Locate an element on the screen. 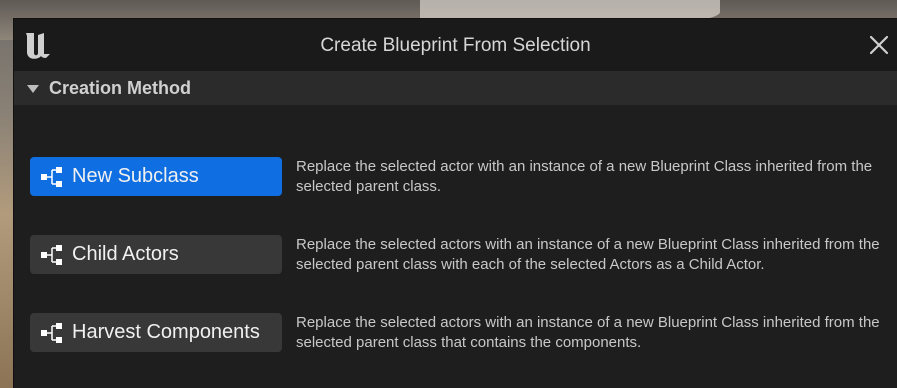 The image size is (897, 388). new-subclass-button: New Subclass is located at coordinates (156, 176).